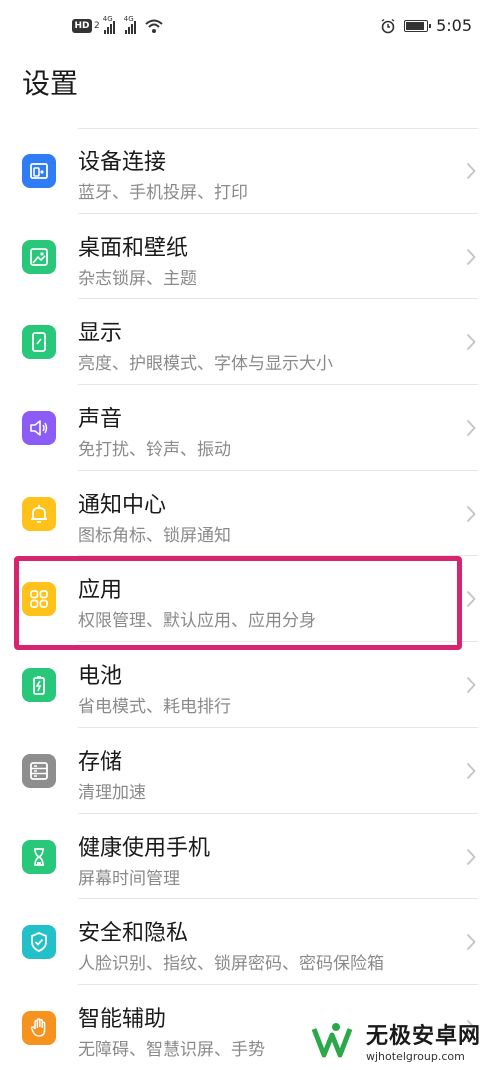 Image resolution: width=500 pixels, height=1070 pixels. What do you see at coordinates (122, 505) in the screenshot?
I see `settings-item-title: 通知中心` at bounding box center [122, 505].